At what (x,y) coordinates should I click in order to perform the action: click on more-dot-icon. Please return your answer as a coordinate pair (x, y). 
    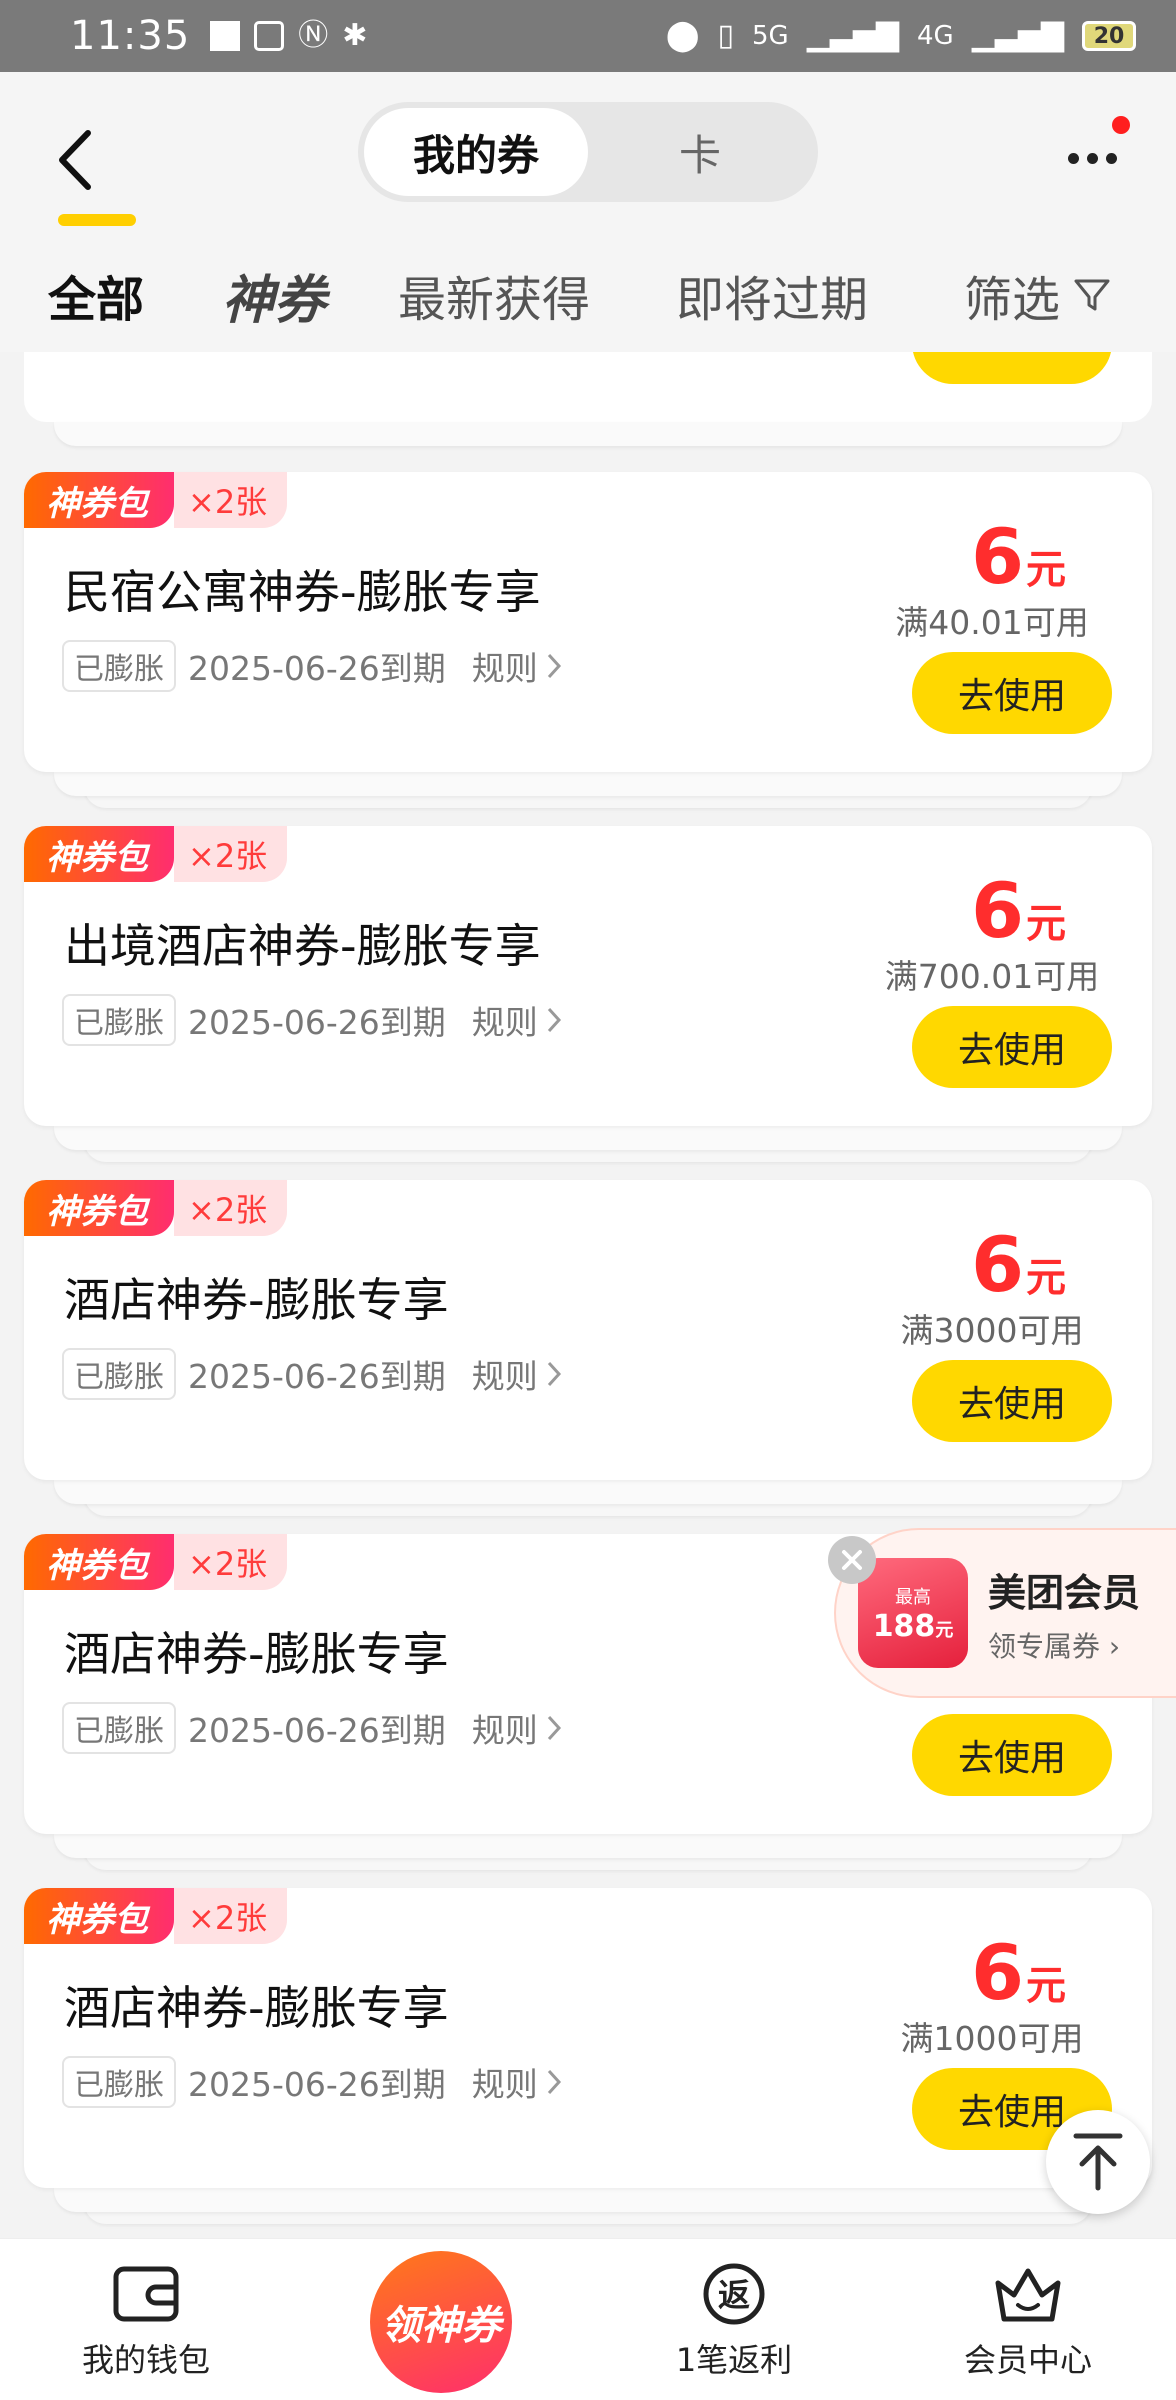
    Looking at the image, I should click on (1092, 158).